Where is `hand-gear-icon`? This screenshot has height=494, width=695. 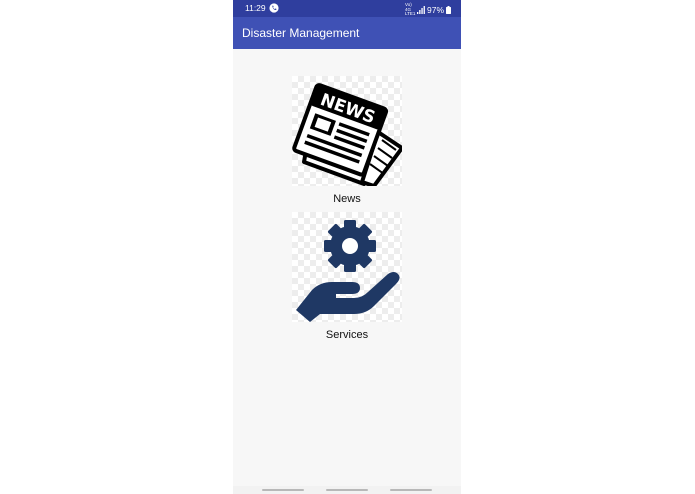
hand-gear-icon is located at coordinates (348, 271).